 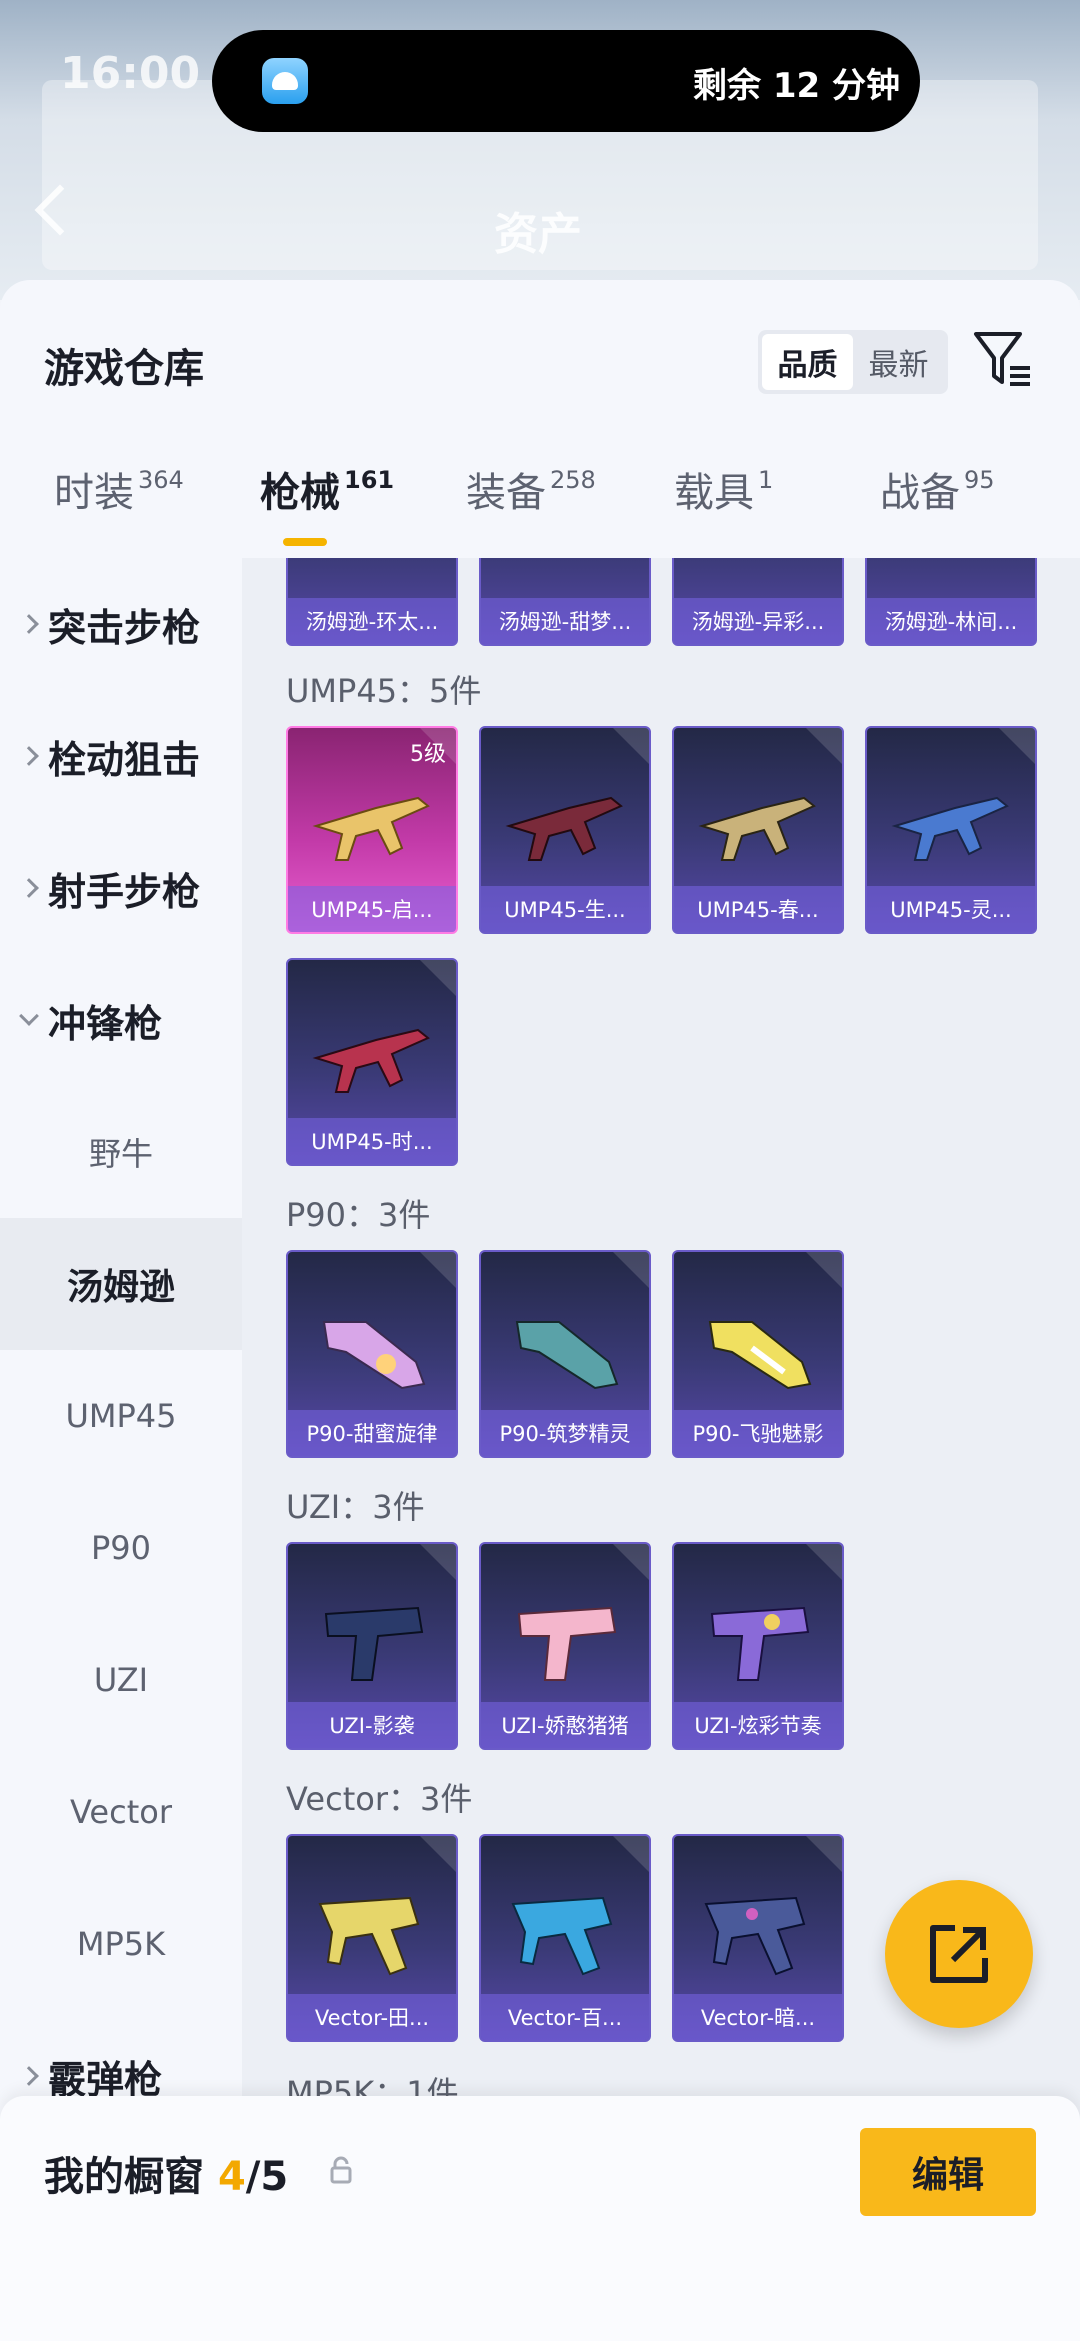 I want to click on sub-ump45: UMP45, so click(x=121, y=1416).